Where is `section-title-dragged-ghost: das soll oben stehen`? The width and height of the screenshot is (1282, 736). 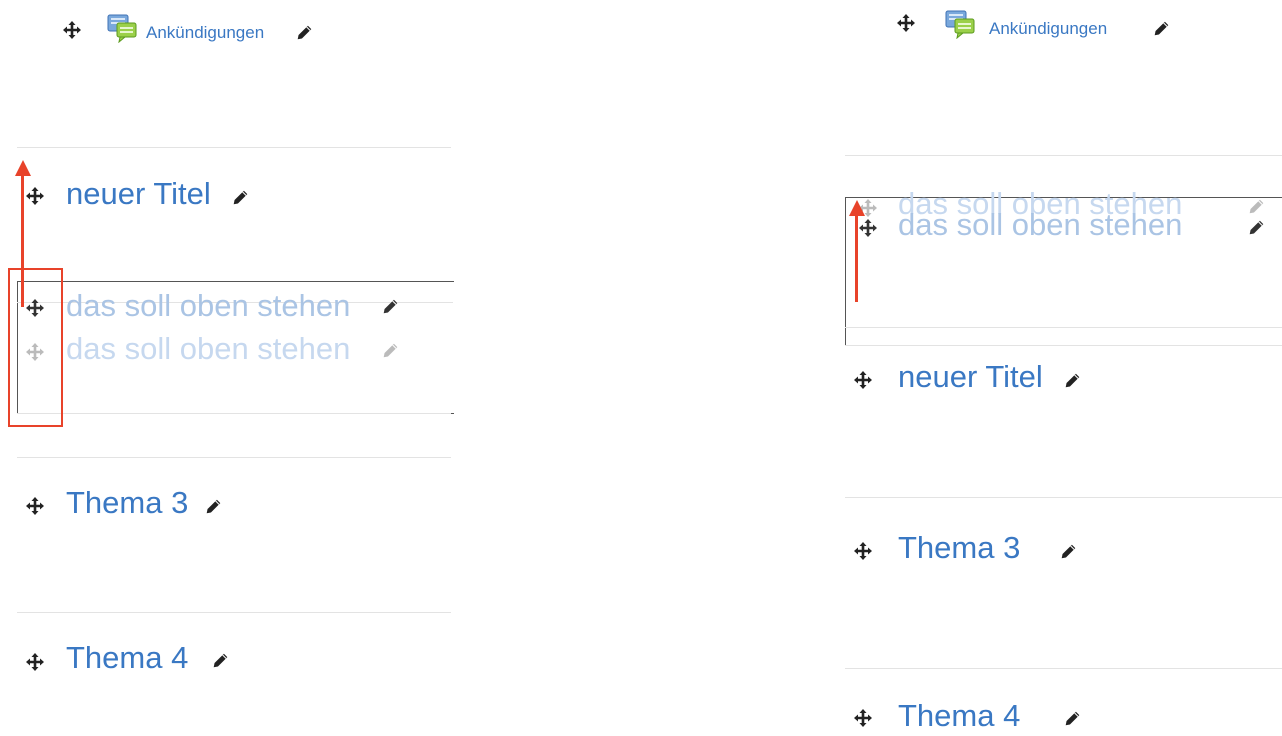 section-title-dragged-ghost: das soll oben stehen is located at coordinates (208, 348).